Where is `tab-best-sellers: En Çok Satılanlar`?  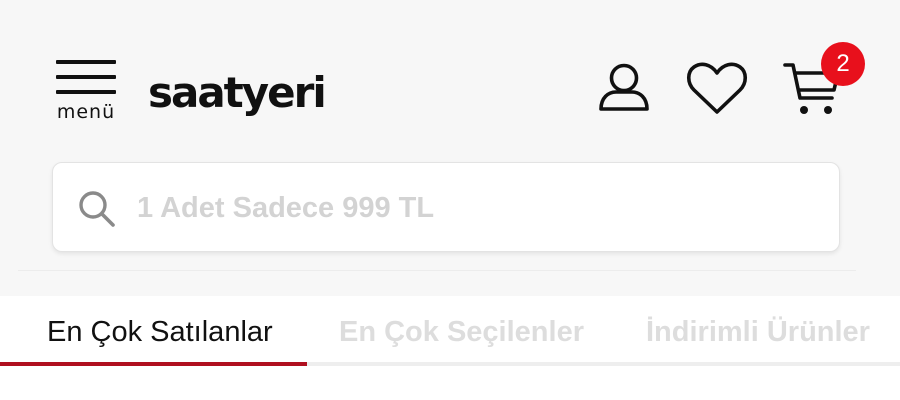 tab-best-sellers: En Çok Satılanlar is located at coordinates (160, 336).